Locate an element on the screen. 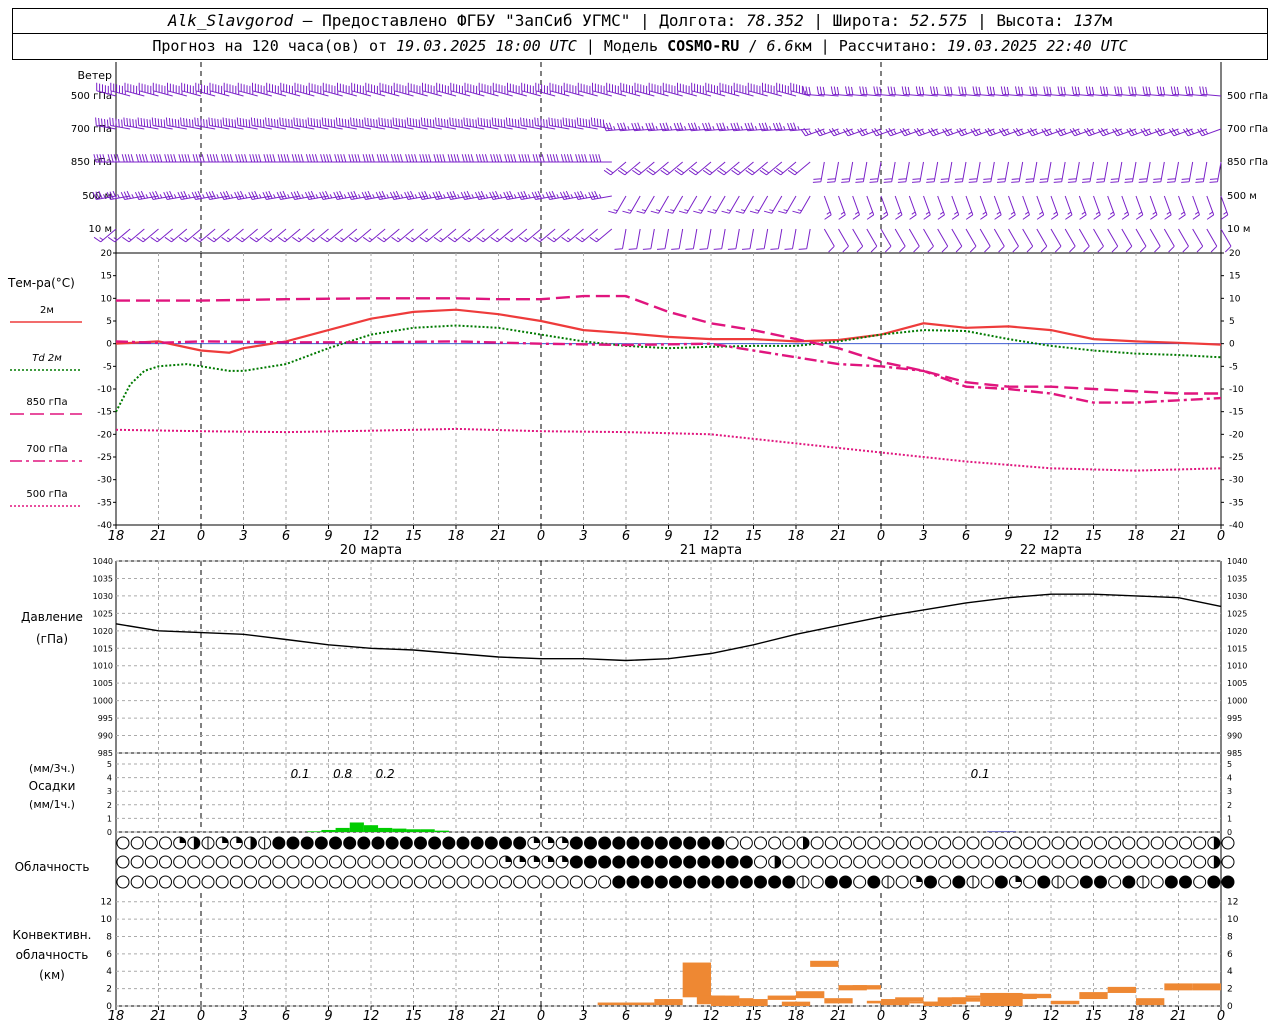 Image resolution: width=1280 pixels, height=1024 pixels. conv-panel-unit: (км) is located at coordinates (52, 975).